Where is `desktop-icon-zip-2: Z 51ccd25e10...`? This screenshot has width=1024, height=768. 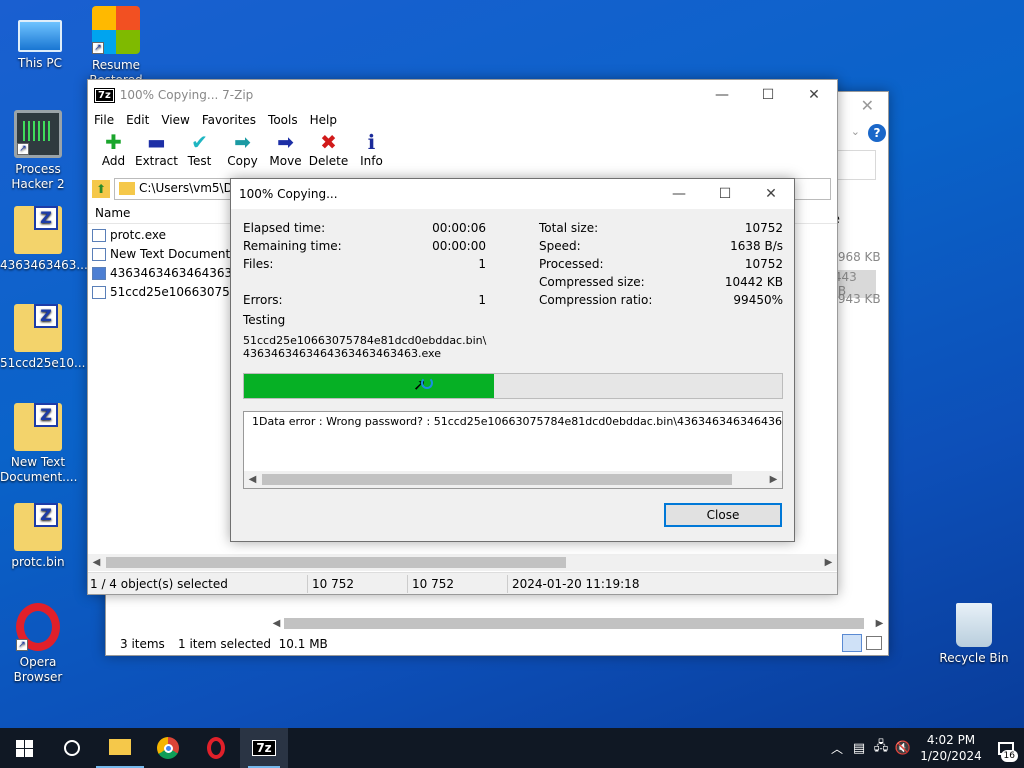 desktop-icon-zip-2: Z 51ccd25e10... is located at coordinates (42, 337).